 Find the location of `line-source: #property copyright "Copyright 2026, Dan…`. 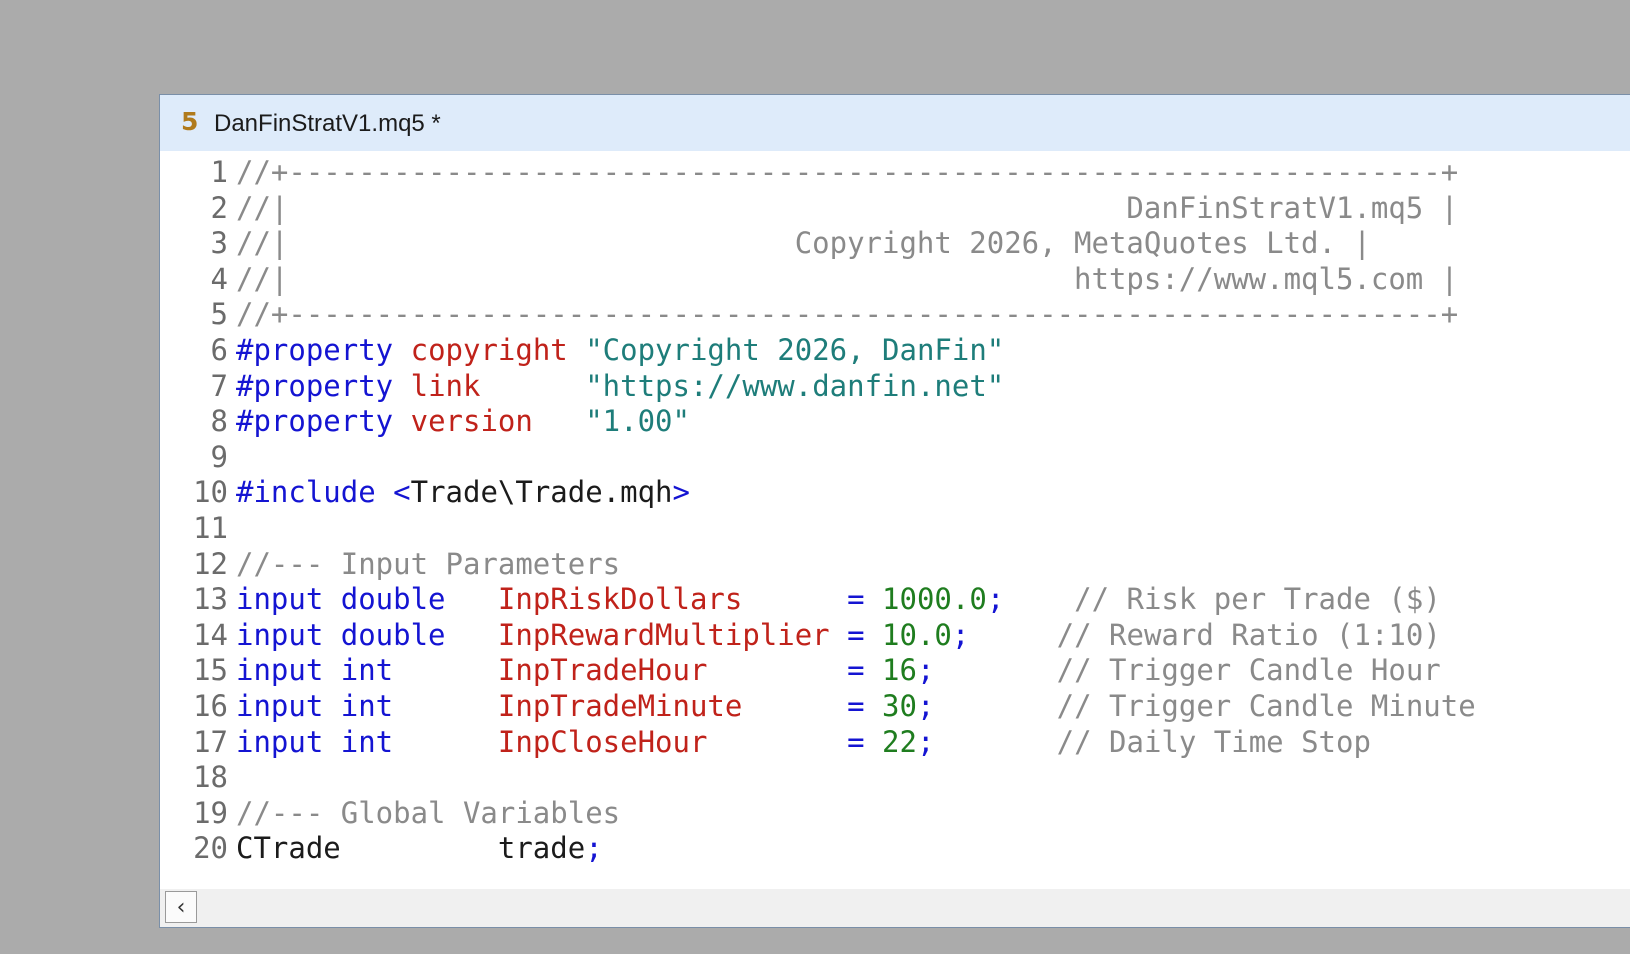

line-source: #property copyright "Copyright 2026, Dan… is located at coordinates (620, 350).